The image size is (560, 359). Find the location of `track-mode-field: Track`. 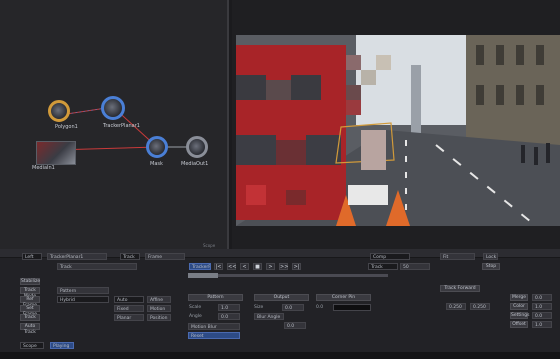

track-mode-field: Track is located at coordinates (383, 266).